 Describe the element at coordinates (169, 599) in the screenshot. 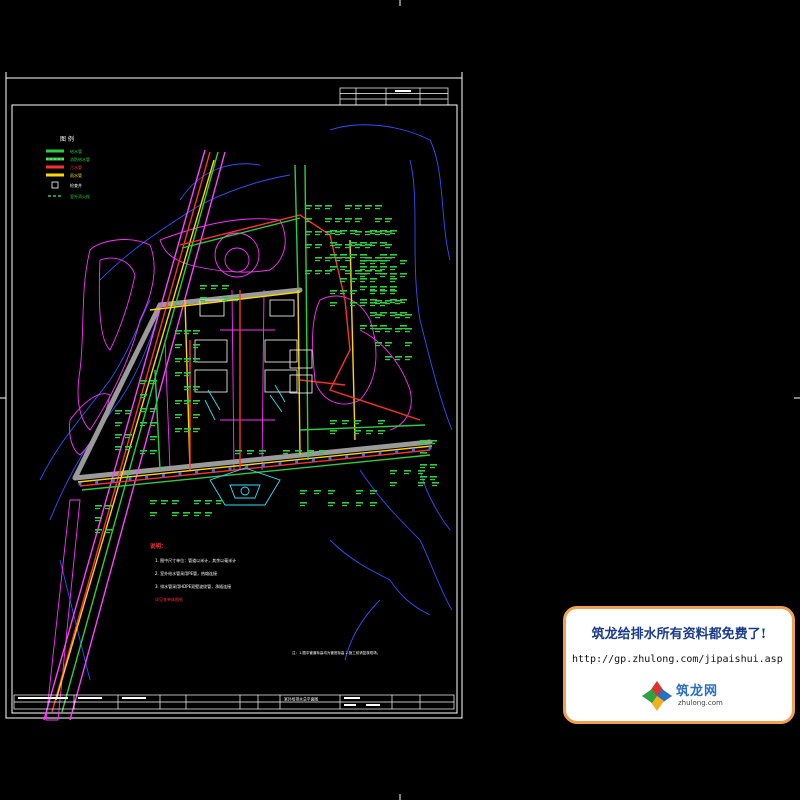

I see `notes-highlight: 详见各单体图纸` at that location.